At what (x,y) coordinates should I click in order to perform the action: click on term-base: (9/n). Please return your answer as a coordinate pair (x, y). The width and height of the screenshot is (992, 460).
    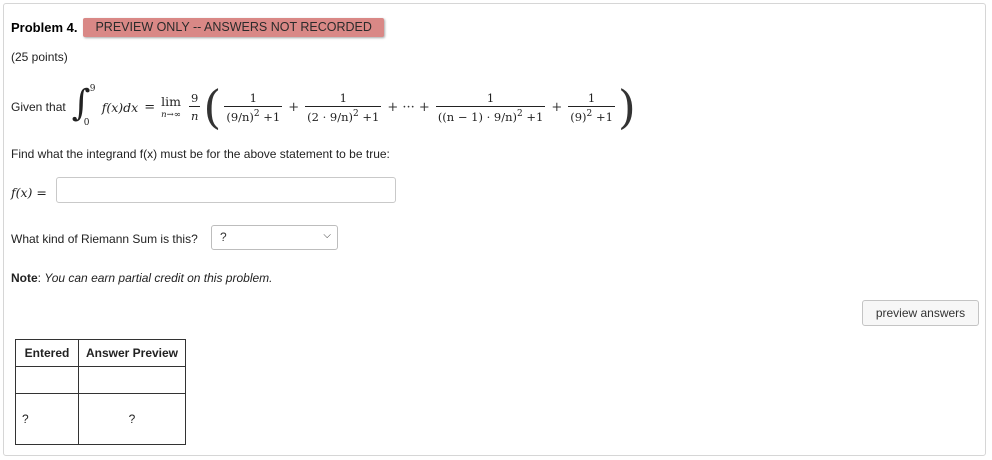
    Looking at the image, I should click on (240, 116).